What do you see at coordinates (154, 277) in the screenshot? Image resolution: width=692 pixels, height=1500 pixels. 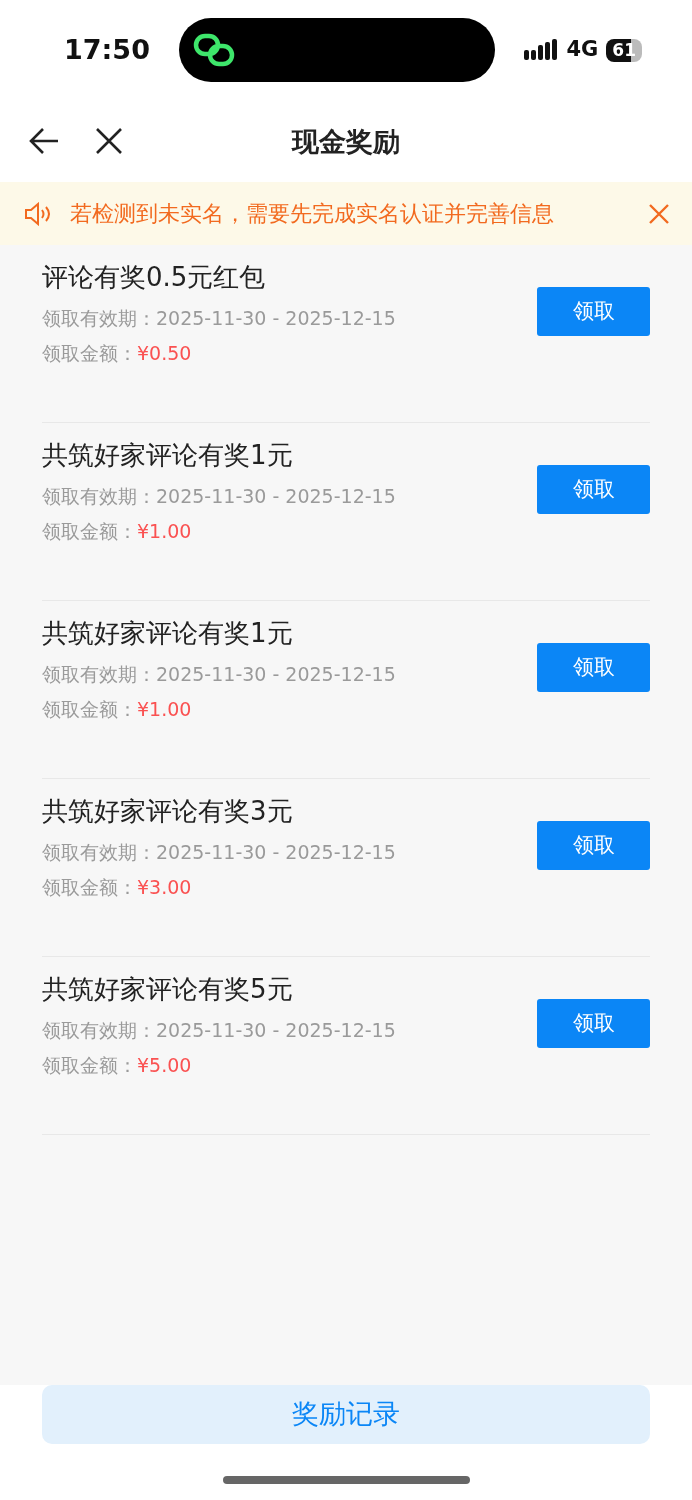 I see `reward-title: 评论有奖0.5元红包` at bounding box center [154, 277].